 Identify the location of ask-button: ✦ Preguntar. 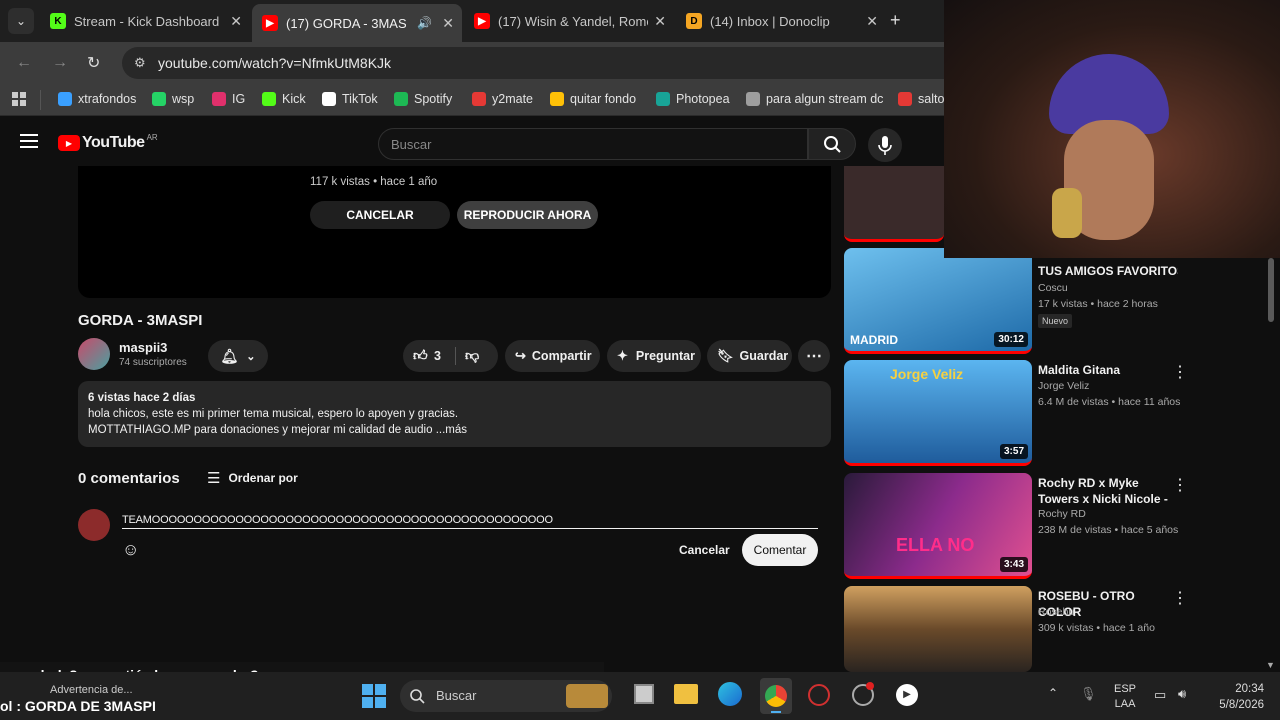
(654, 356).